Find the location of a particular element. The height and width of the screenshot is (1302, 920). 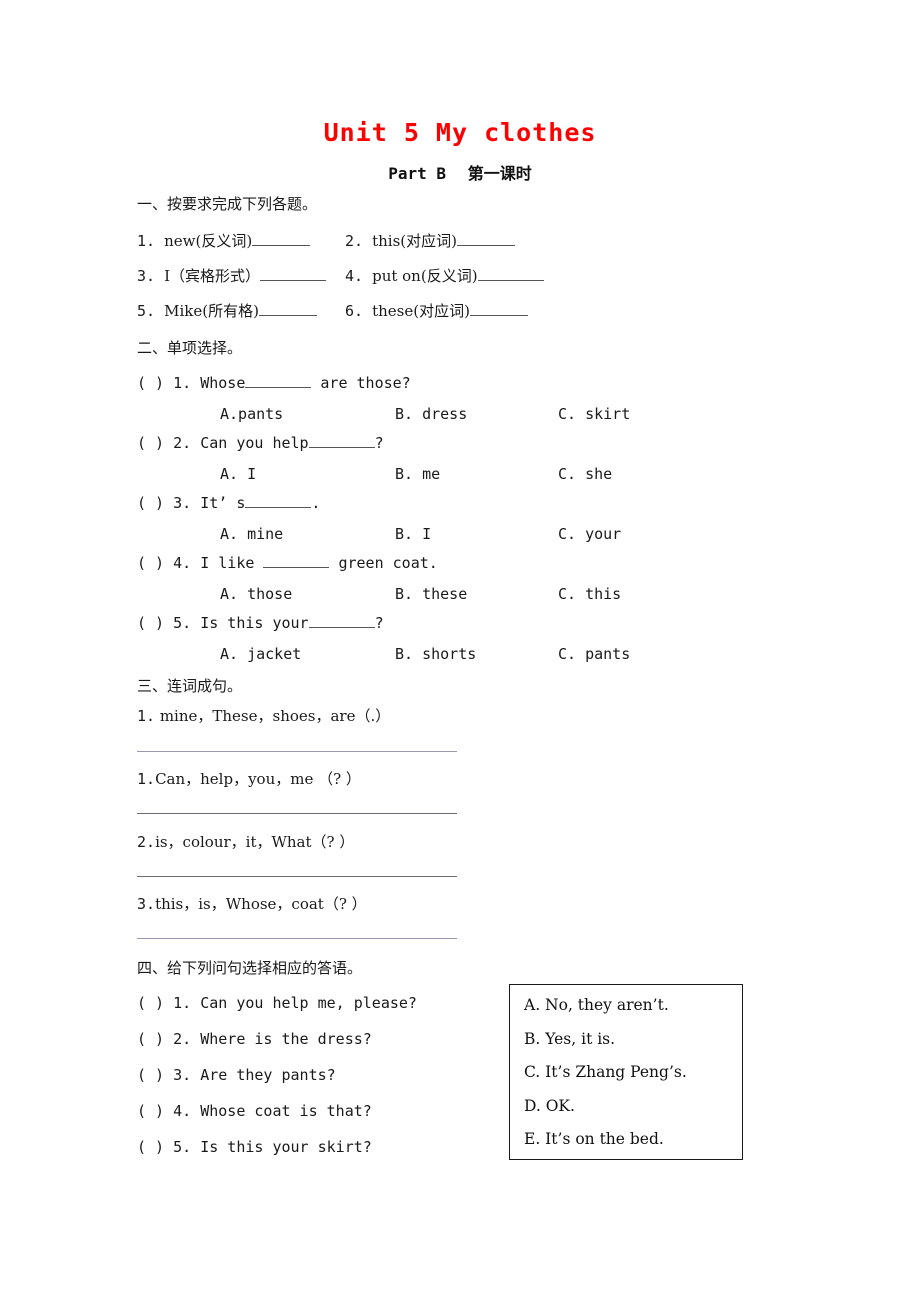

match-question-5-bracket: ( ) is located at coordinates (150, 1147).